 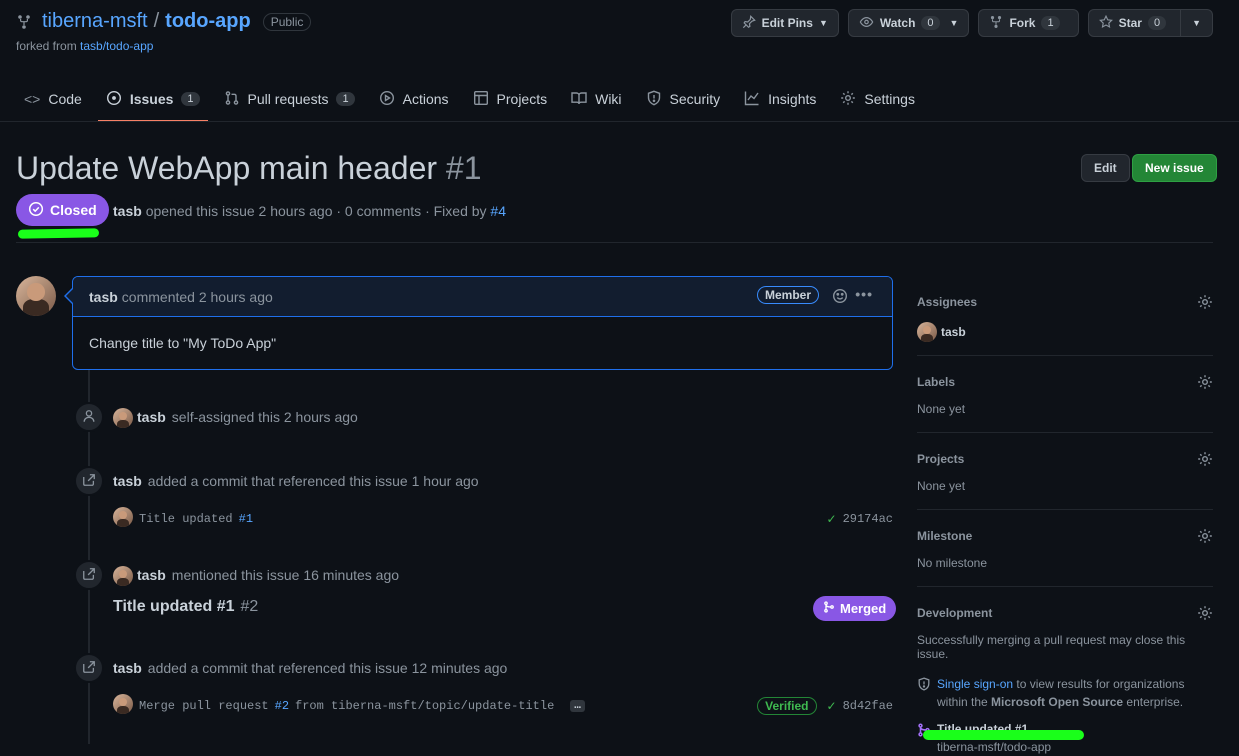 I want to click on tab-pull-requests-count: 1, so click(x=345, y=99).